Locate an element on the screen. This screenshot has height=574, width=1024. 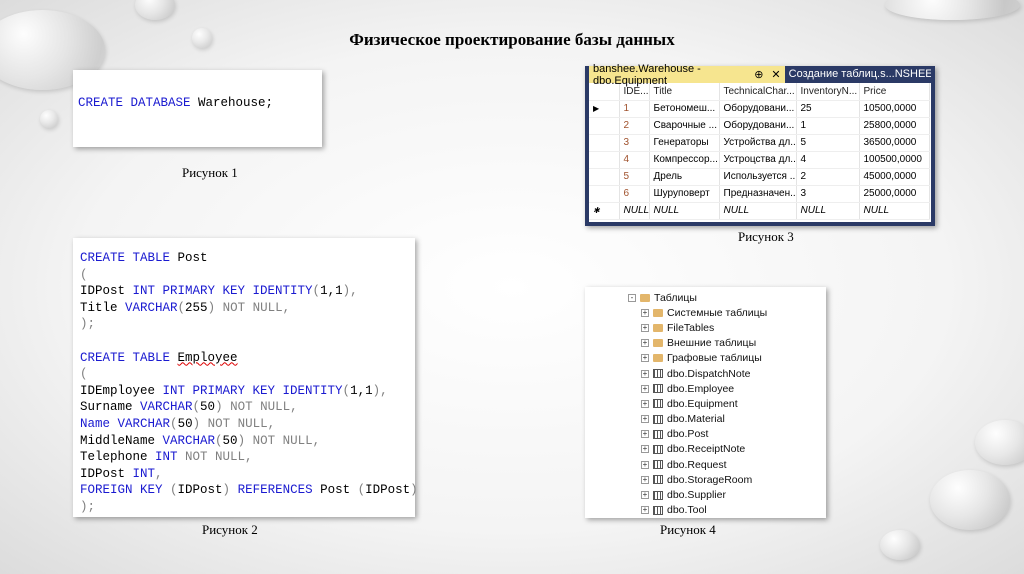
table-row: 5 Дрель Используется ... 2 45000,0000 is located at coordinates (759, 177).